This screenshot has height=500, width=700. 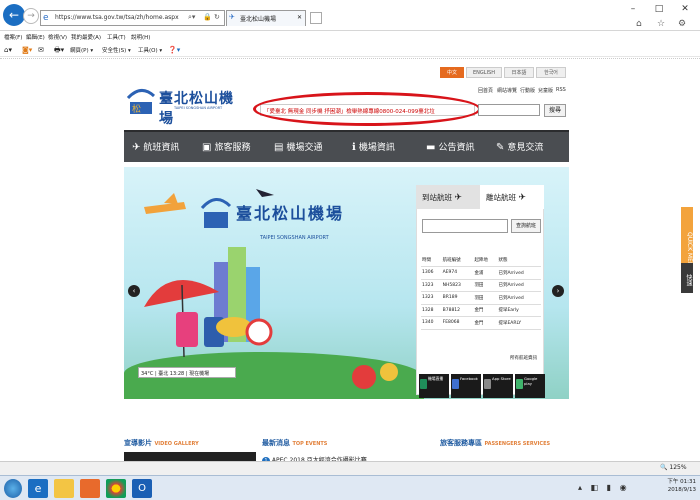 What do you see at coordinates (481, 285) in the screenshot?
I see `table-row: 1323 NH5823 羽田 已到Arrived` at bounding box center [481, 285].